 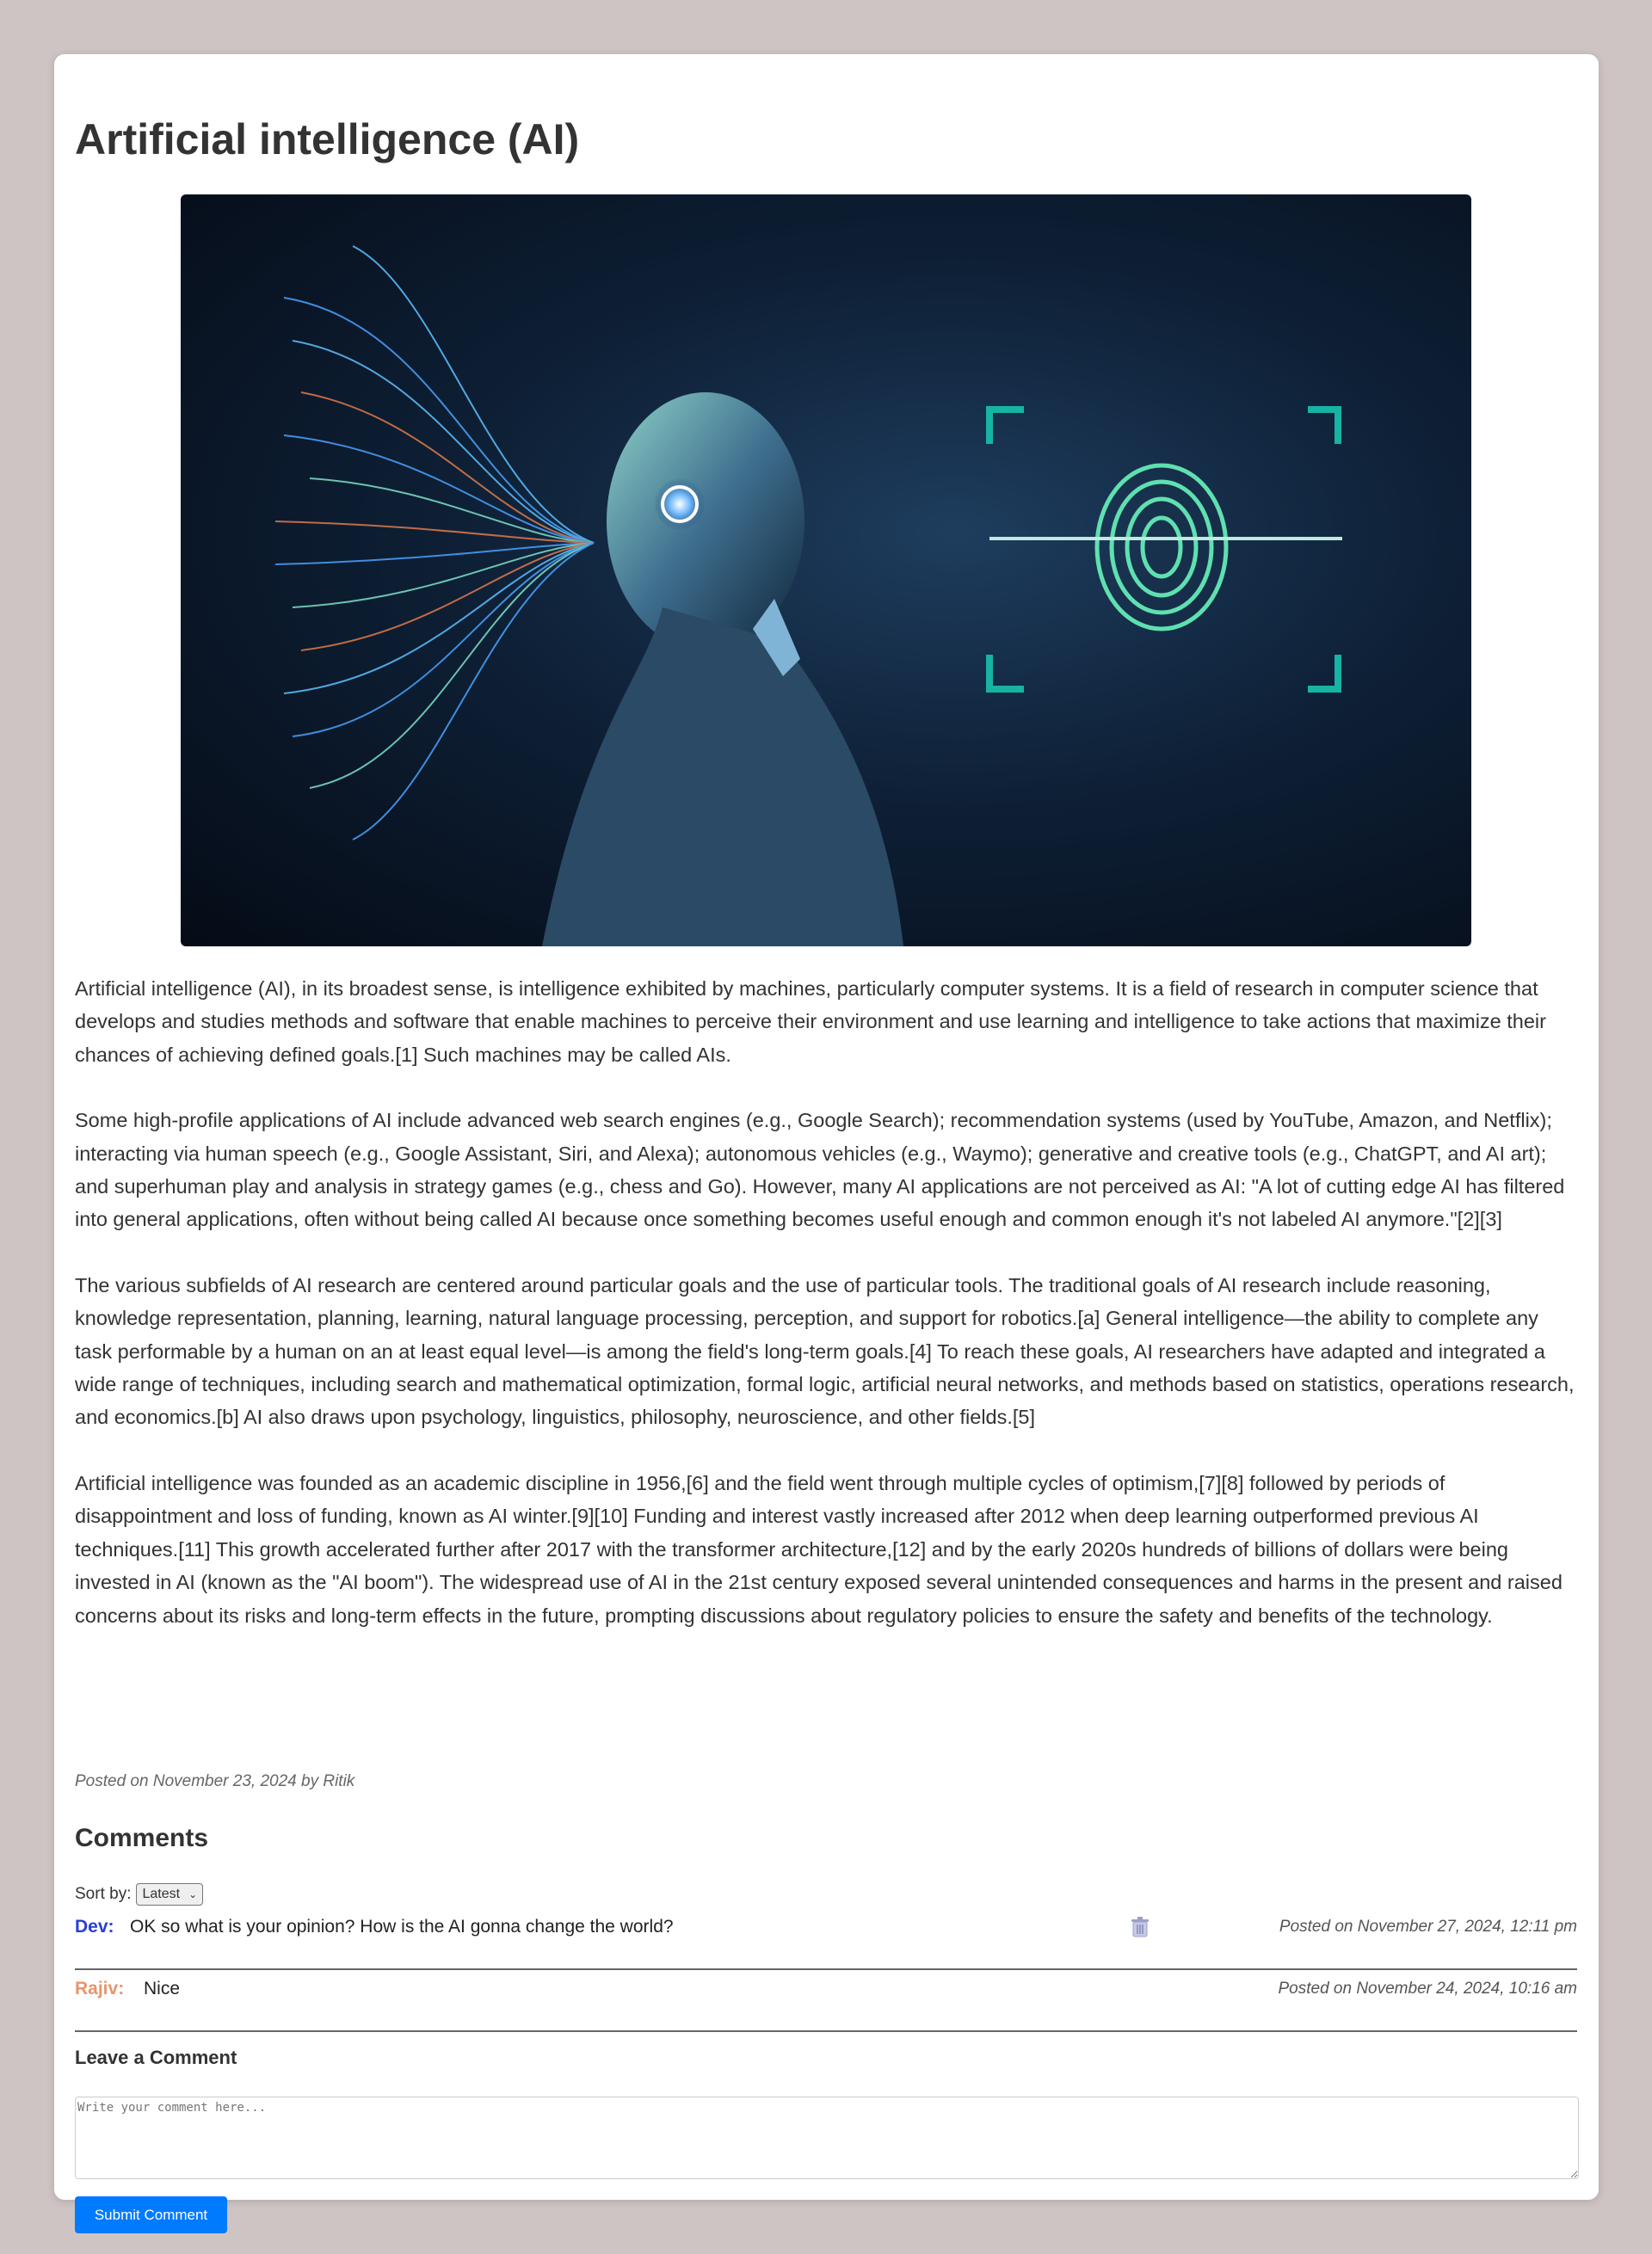 I want to click on sort-label: Sort by:, so click(x=103, y=1894).